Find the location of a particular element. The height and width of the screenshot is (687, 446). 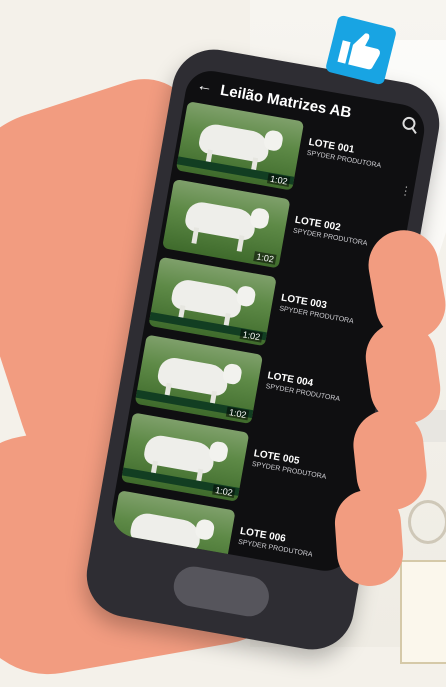

background-box is located at coordinates (423, 612).